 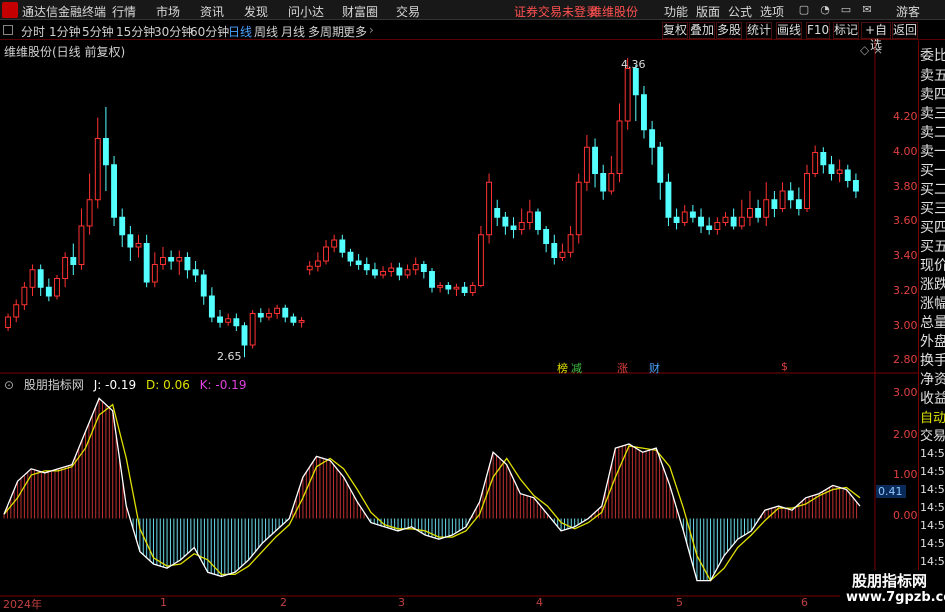 I want to click on side-weibi: 委比, so click(x=932, y=55).